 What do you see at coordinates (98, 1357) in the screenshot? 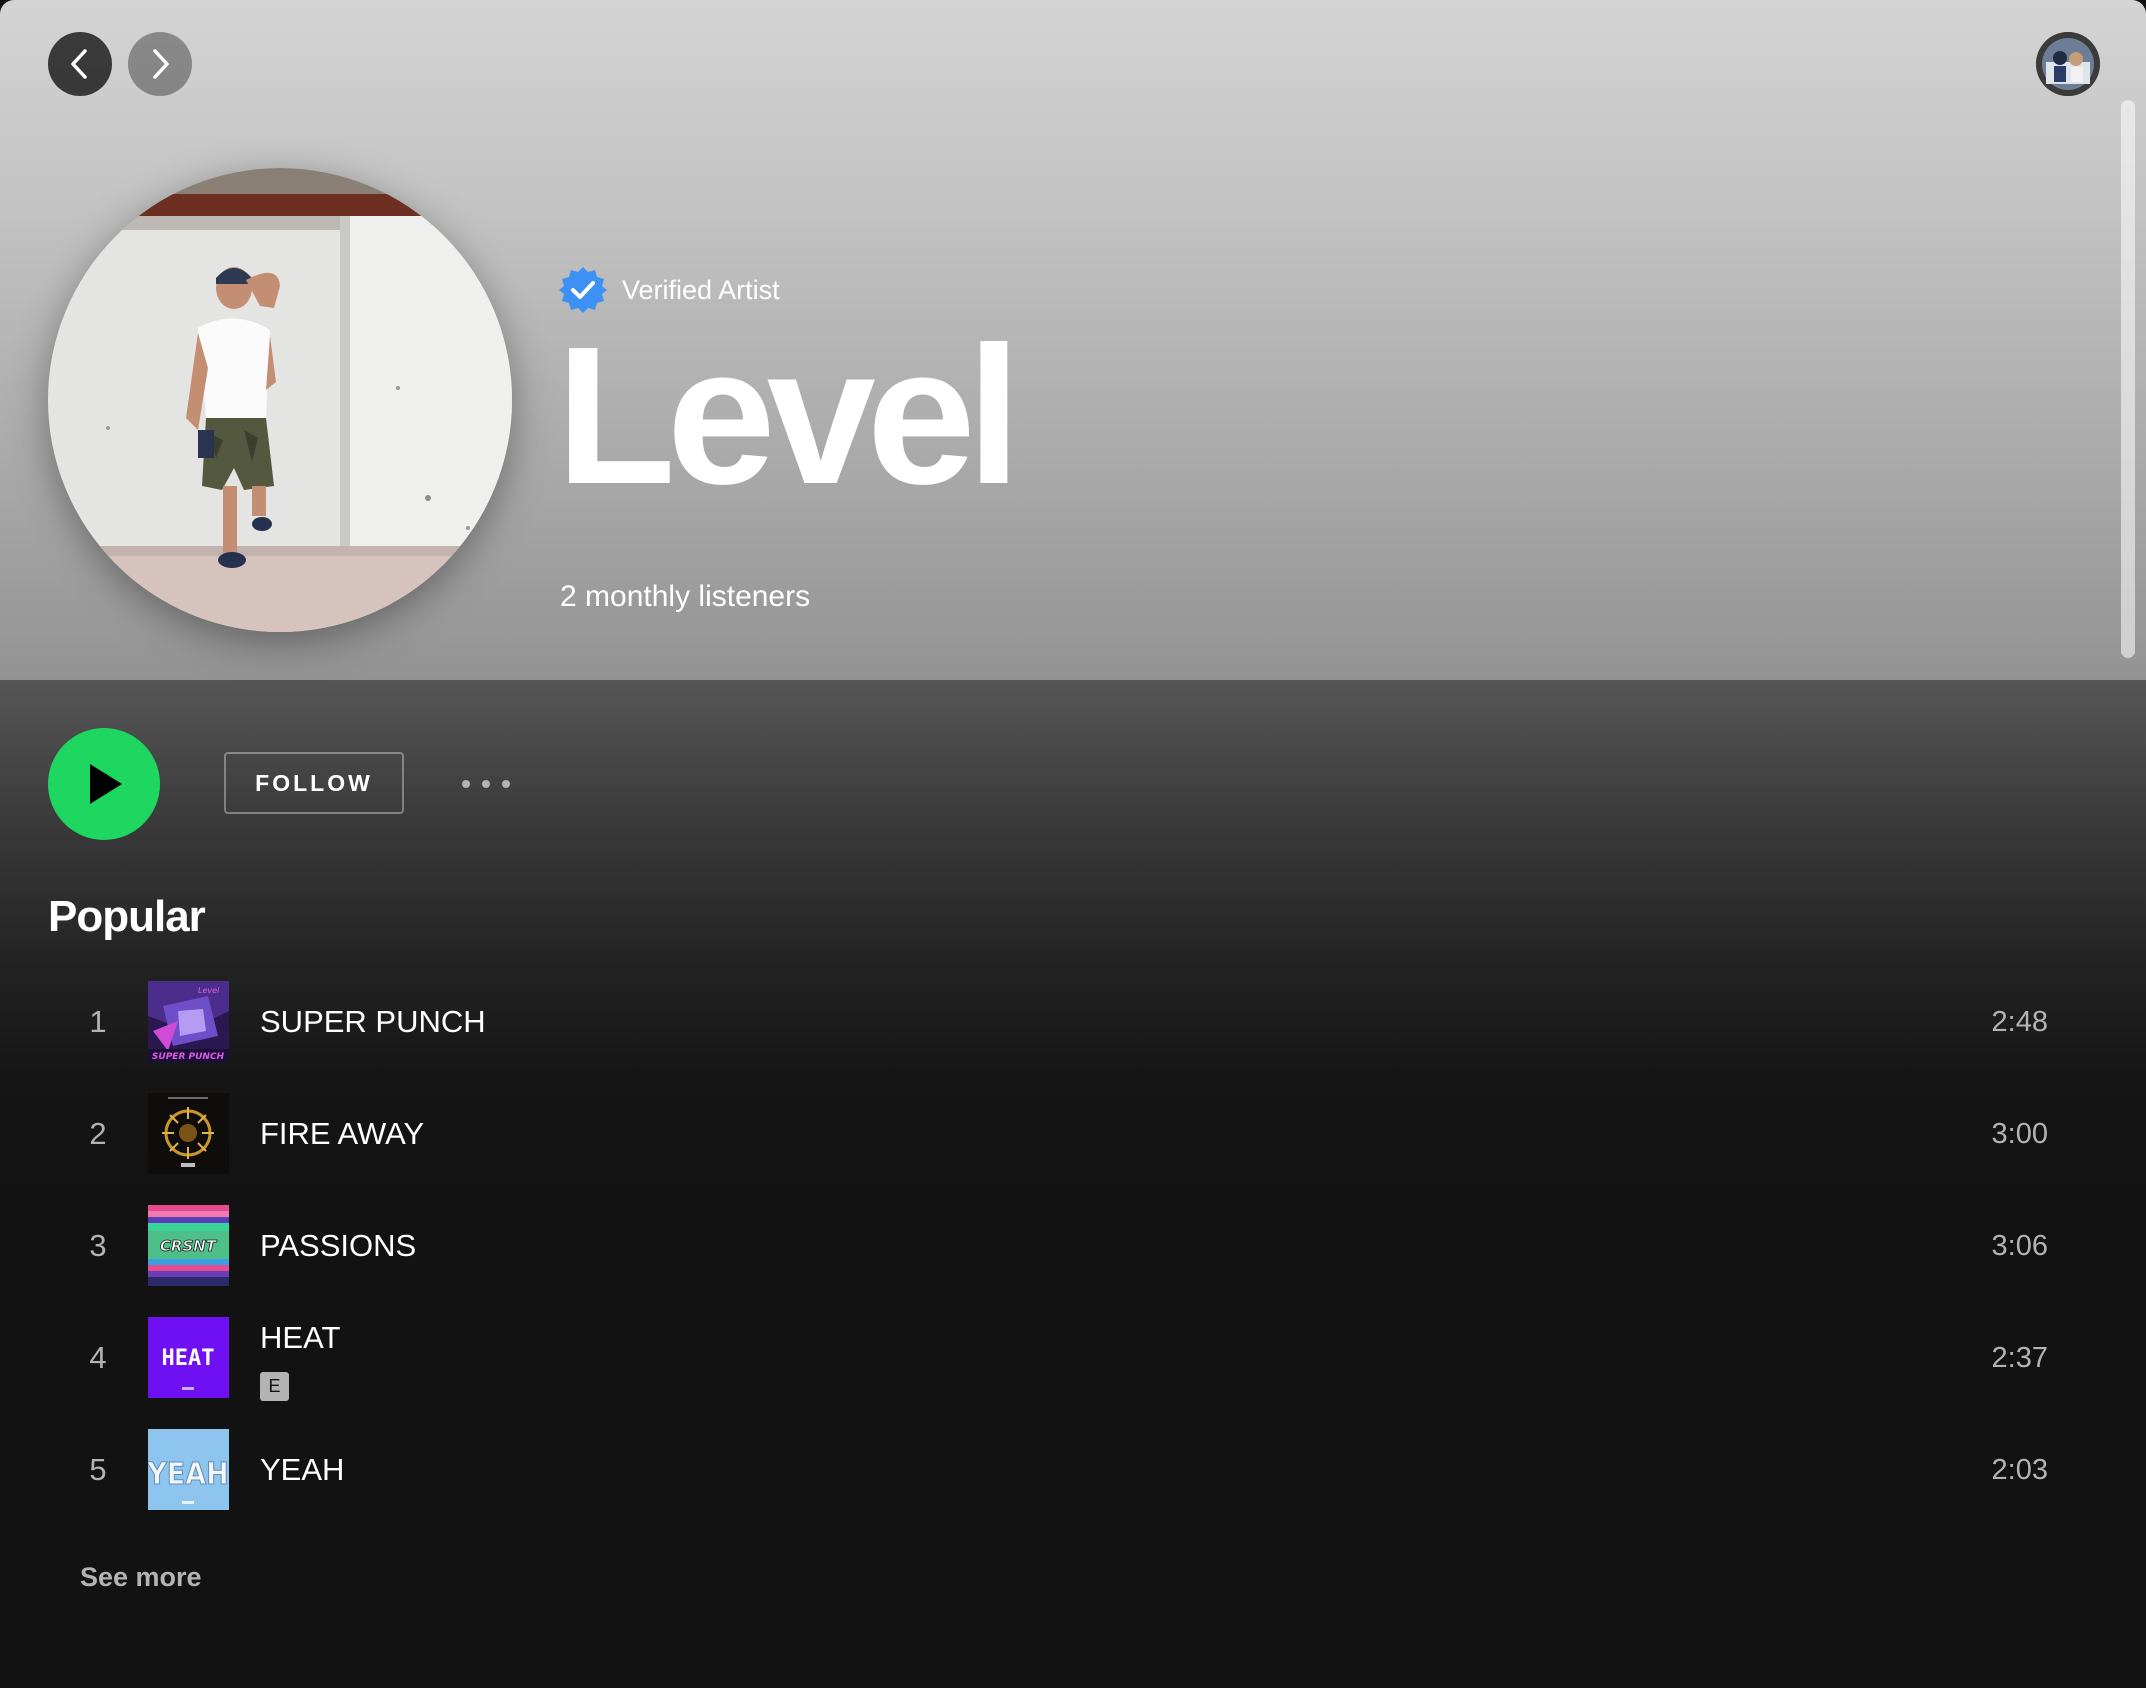
I see `track-number: 4` at bounding box center [98, 1357].